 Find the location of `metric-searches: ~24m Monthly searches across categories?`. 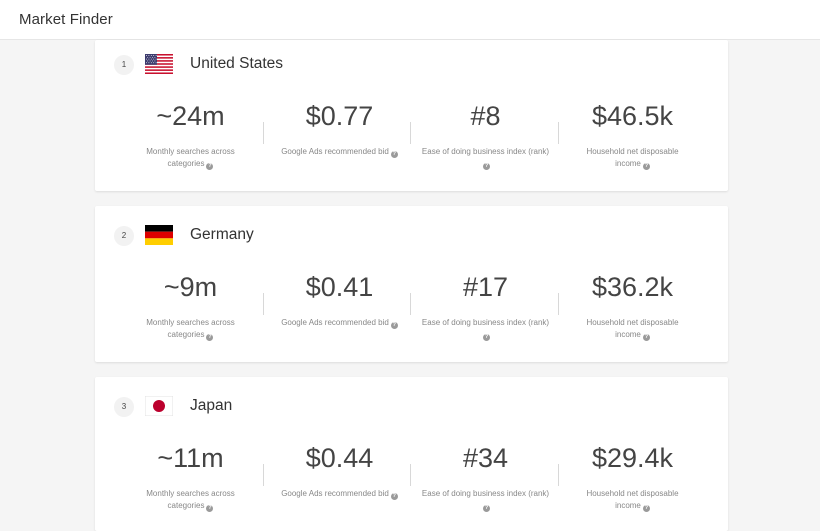

metric-searches: ~24m Monthly searches across categories? is located at coordinates (190, 134).